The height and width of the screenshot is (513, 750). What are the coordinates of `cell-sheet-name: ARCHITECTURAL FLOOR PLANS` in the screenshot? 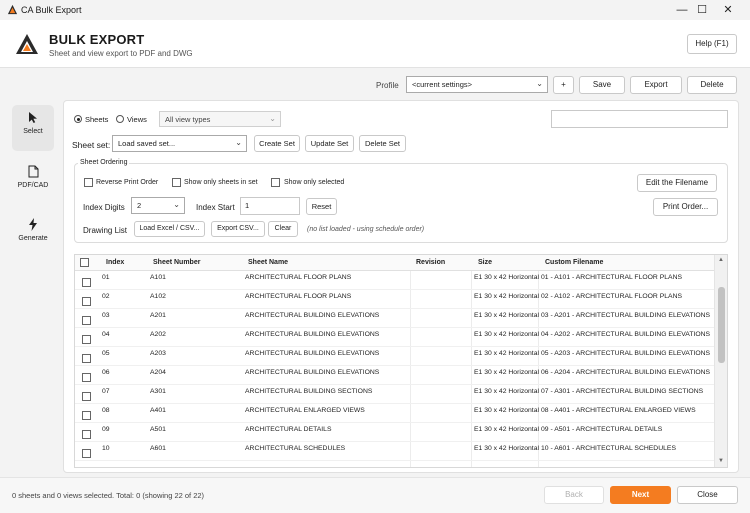 It's located at (298, 277).